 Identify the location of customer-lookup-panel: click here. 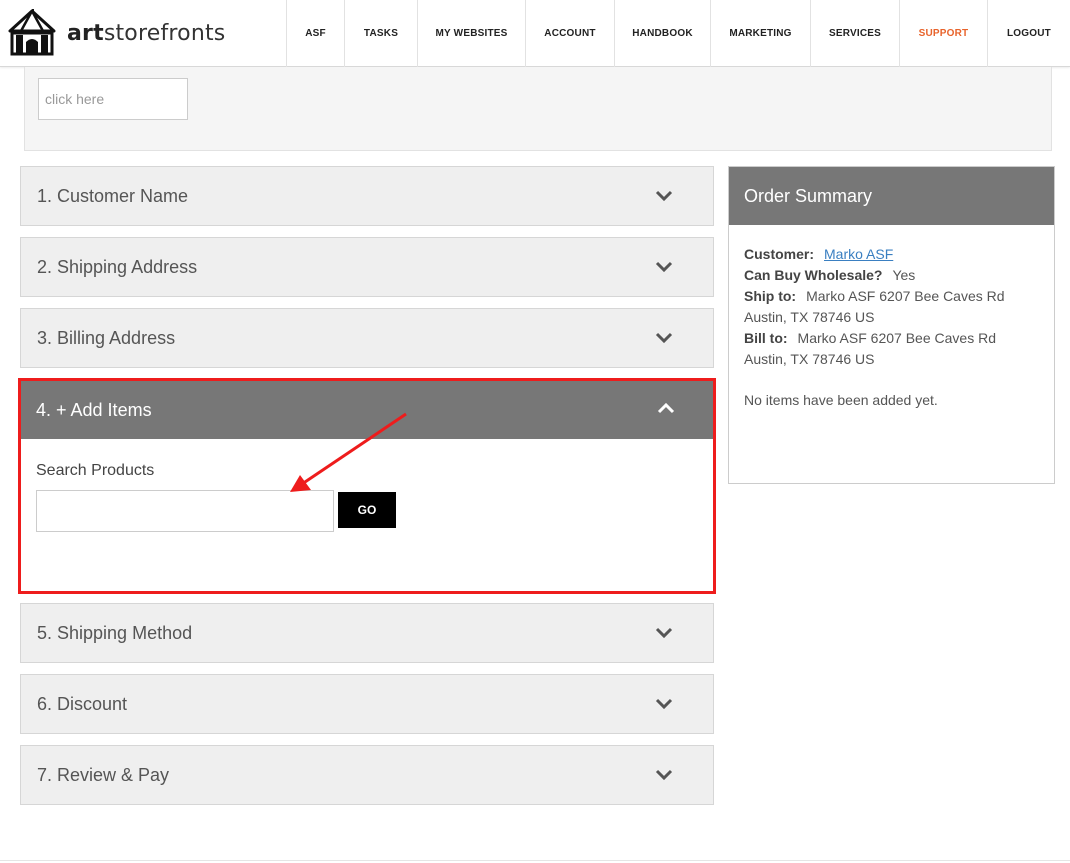
(538, 109).